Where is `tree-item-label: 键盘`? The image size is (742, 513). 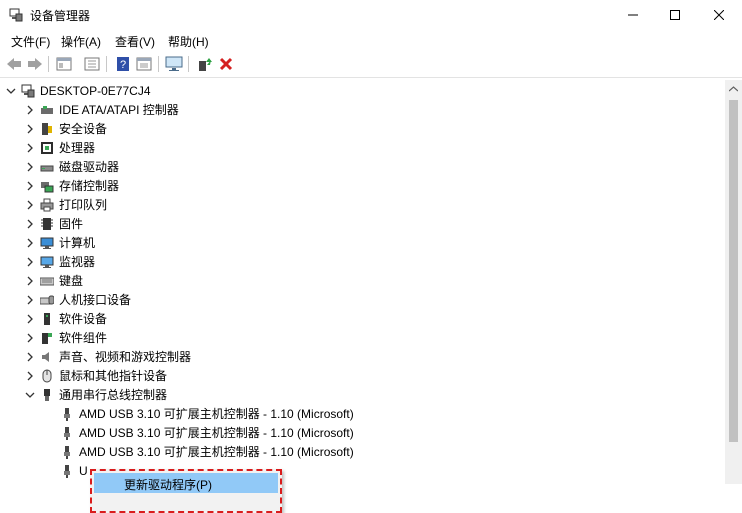 tree-item-label: 键盘 is located at coordinates (71, 281).